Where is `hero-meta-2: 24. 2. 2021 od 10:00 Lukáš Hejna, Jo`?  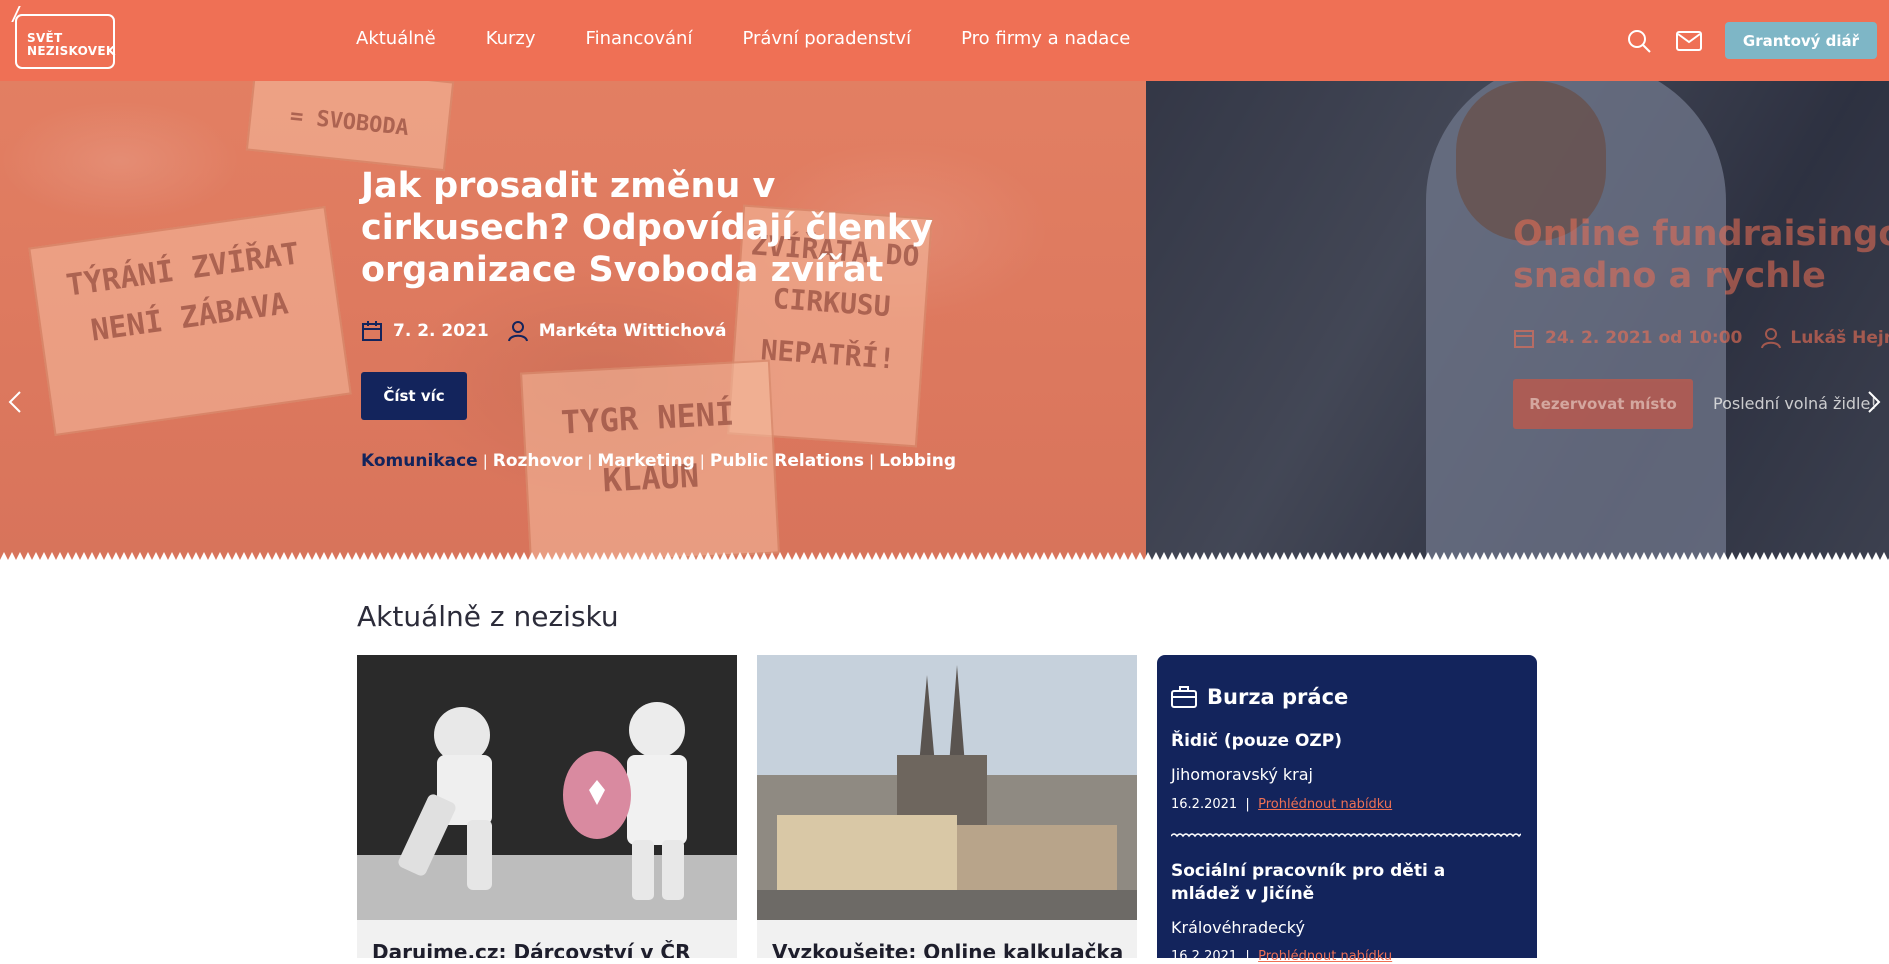
hero-meta-2: 24. 2. 2021 od 10:00 Lukáš Hejna, Jo is located at coordinates (1701, 338).